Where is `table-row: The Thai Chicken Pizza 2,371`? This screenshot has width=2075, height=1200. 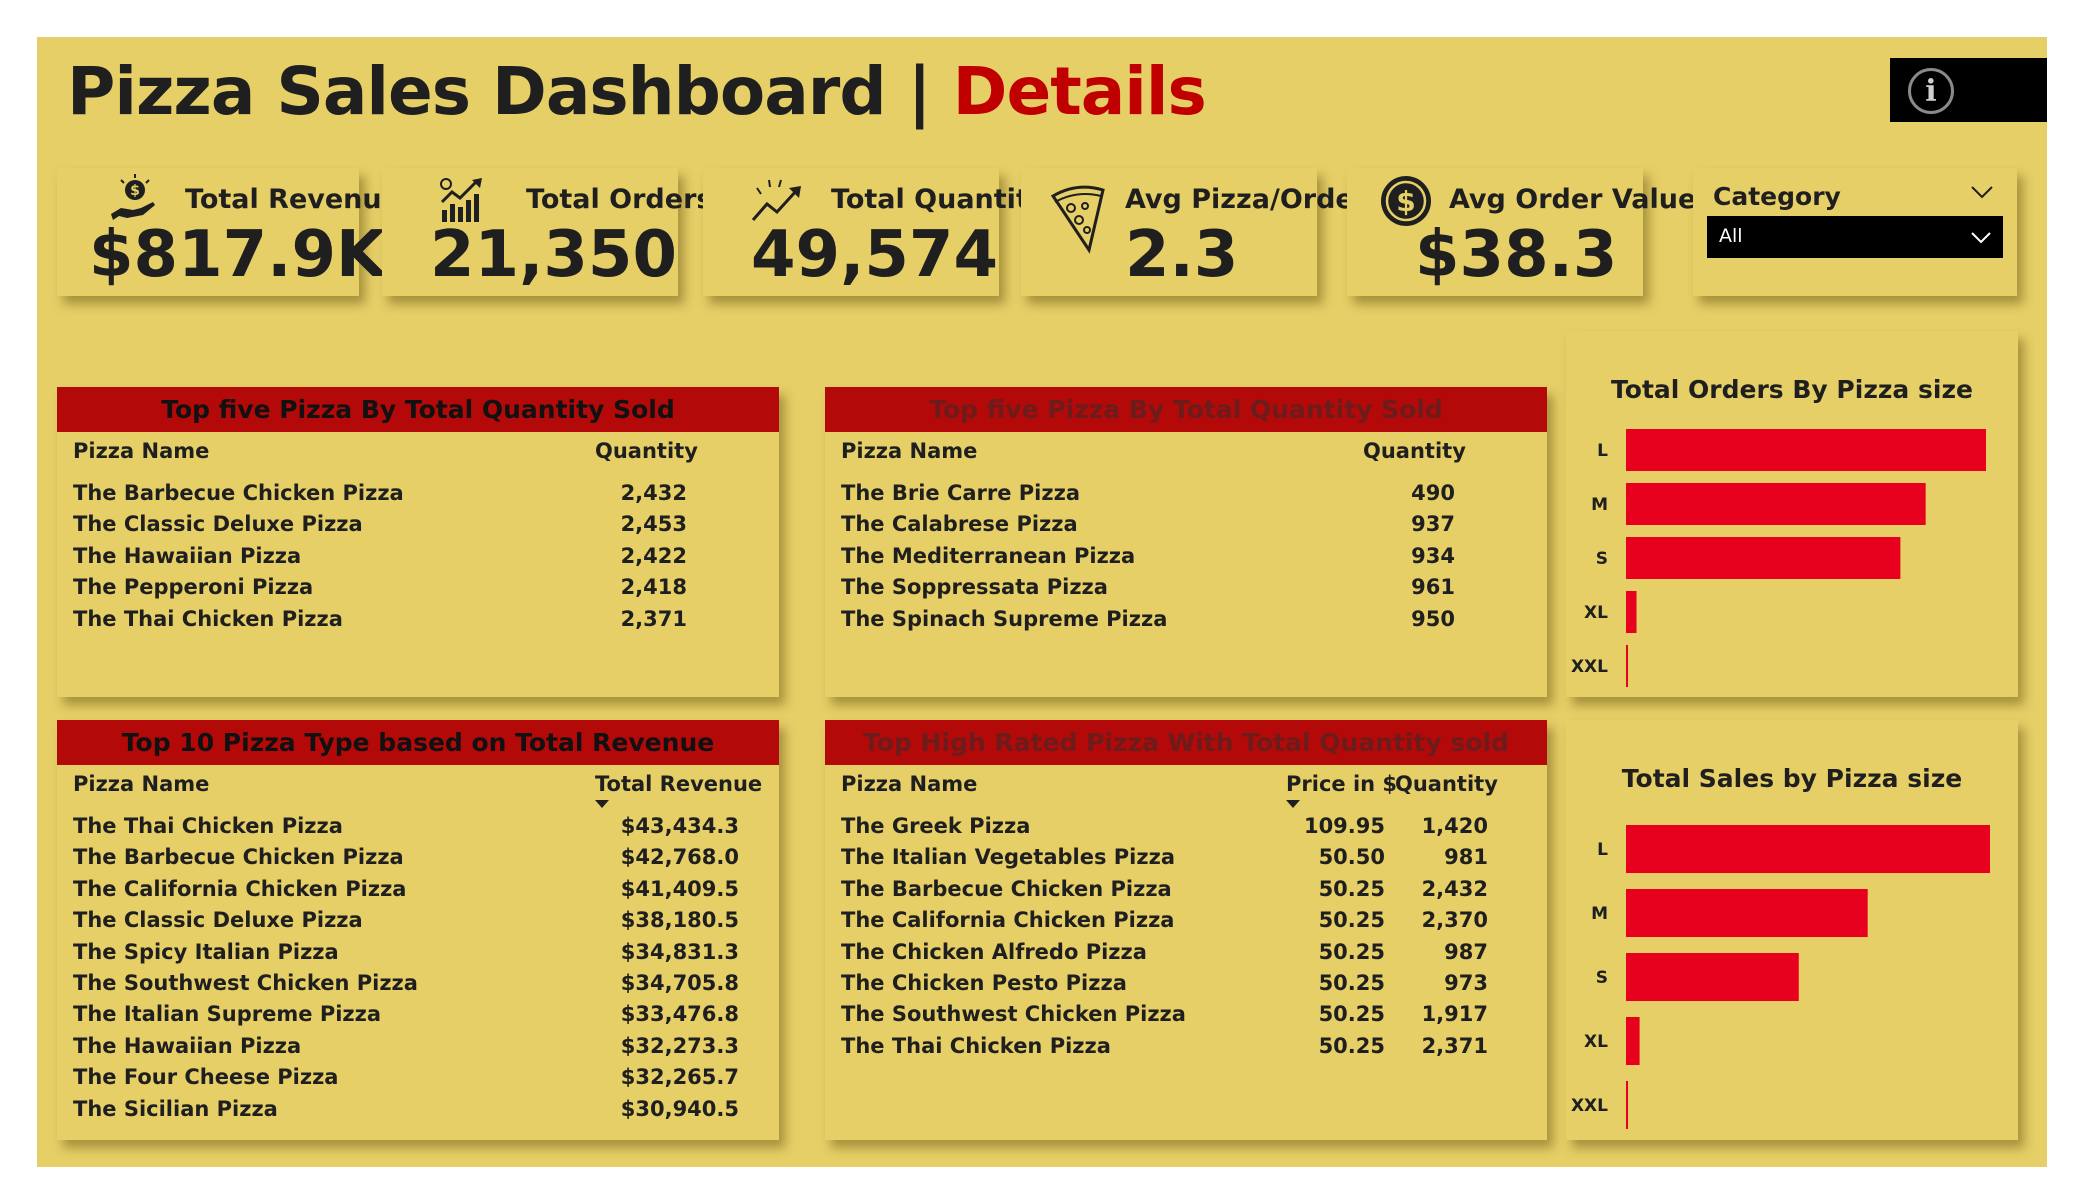
table-row: The Thai Chicken Pizza 2,371 is located at coordinates (418, 622).